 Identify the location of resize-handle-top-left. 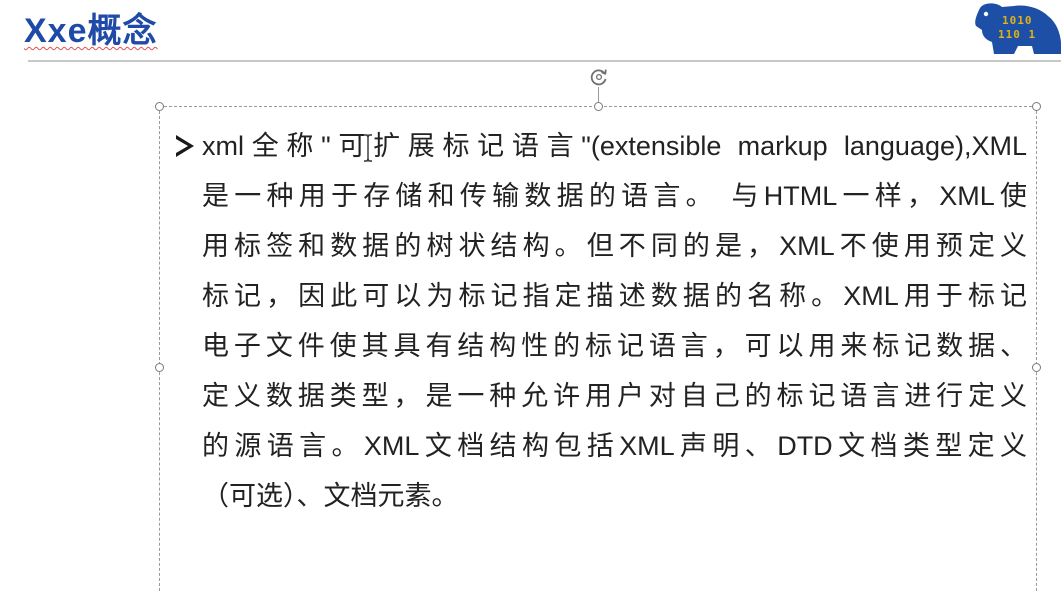
(159, 106).